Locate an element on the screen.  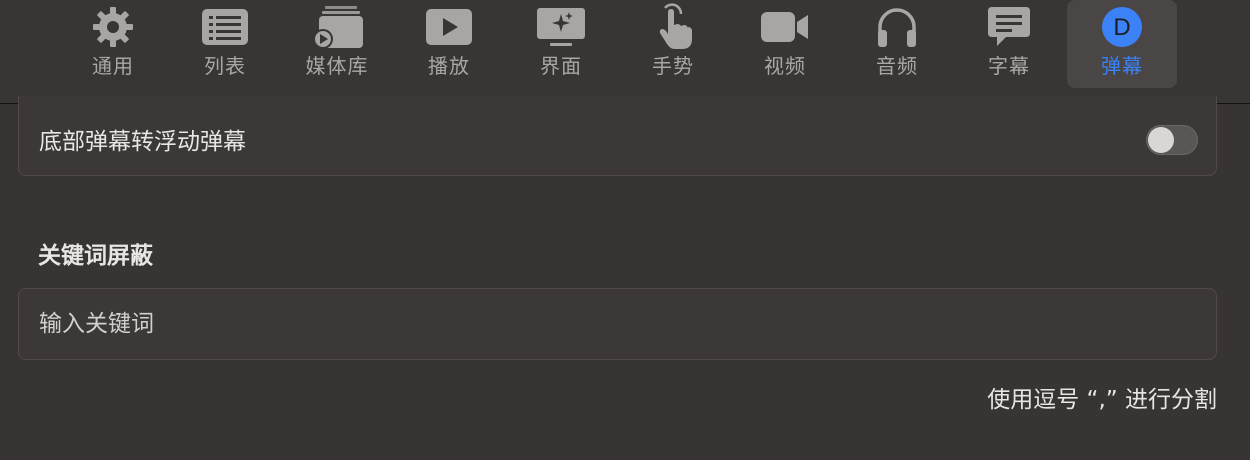
tab-label: 通用 is located at coordinates (113, 66).